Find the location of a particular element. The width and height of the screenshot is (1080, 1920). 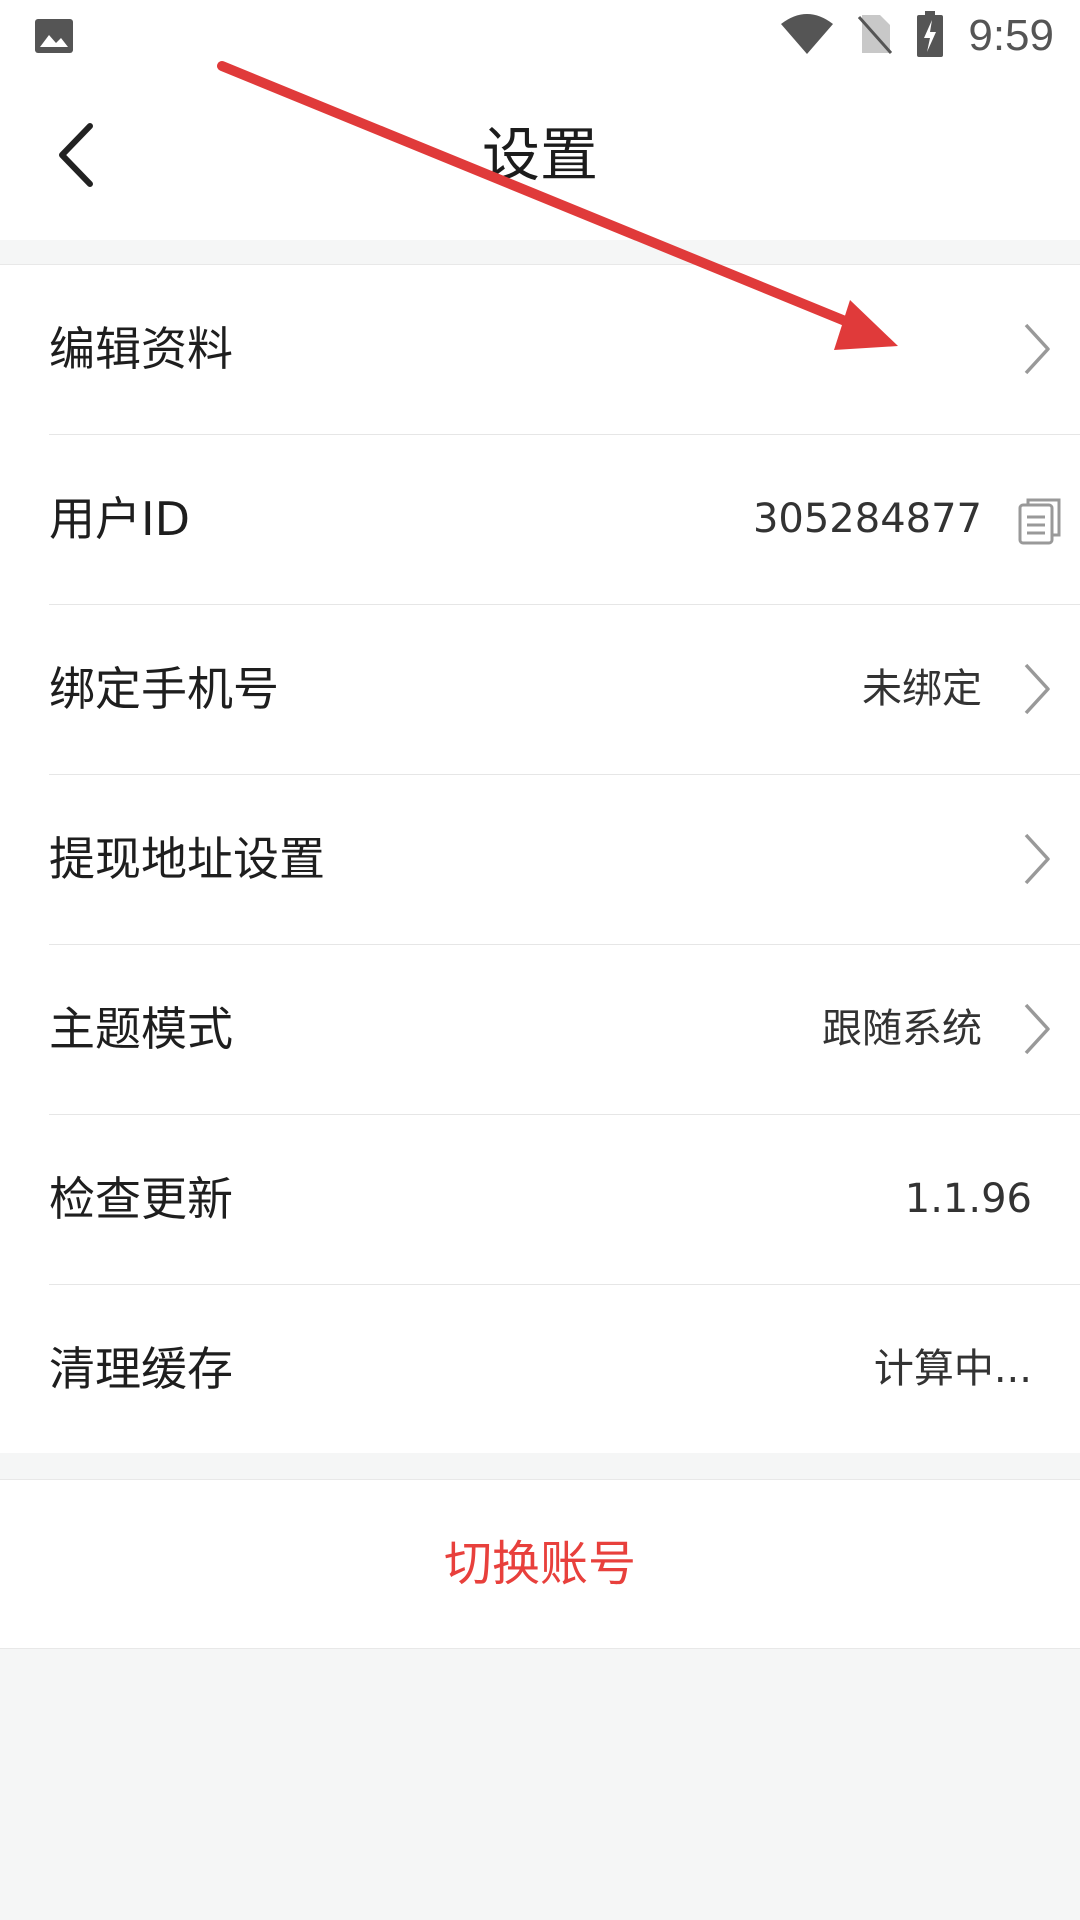

user-id-row: 用户ID 305284877 is located at coordinates (564, 520).